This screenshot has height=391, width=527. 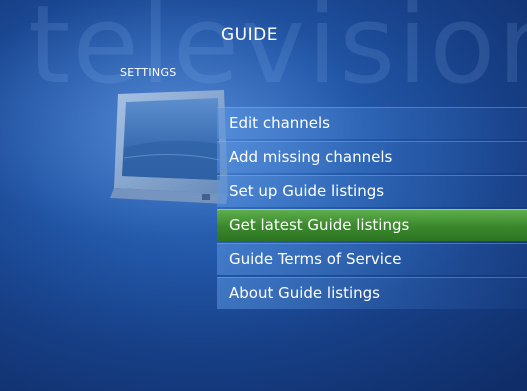 What do you see at coordinates (279, 123) in the screenshot?
I see `menu-item-label: Edit channels` at bounding box center [279, 123].